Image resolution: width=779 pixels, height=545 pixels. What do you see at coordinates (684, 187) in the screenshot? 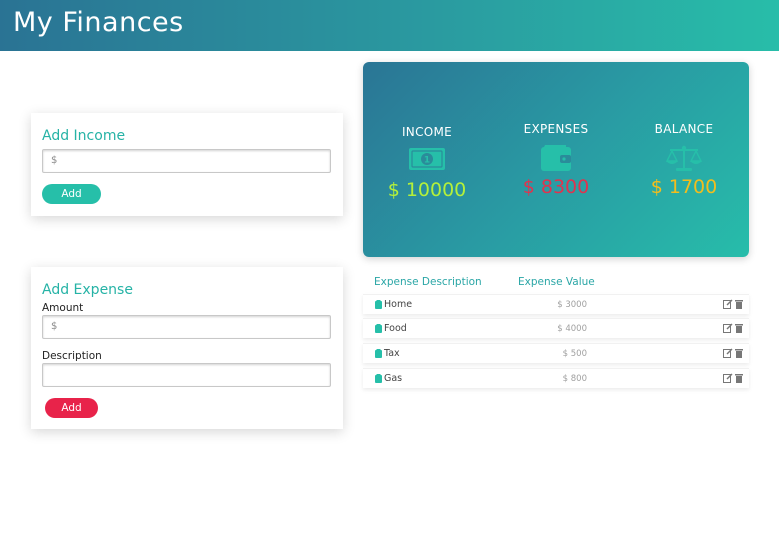
I see `balance-value: $ 1700` at bounding box center [684, 187].